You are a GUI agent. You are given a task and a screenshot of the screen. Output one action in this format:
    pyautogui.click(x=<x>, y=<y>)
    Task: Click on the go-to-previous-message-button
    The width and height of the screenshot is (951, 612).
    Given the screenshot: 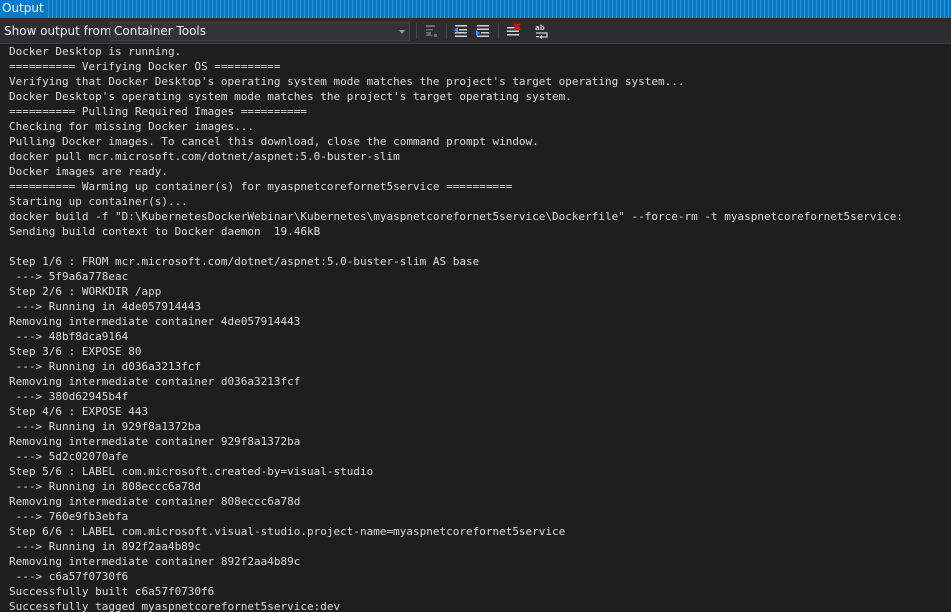 What is the action you would take?
    pyautogui.click(x=461, y=31)
    